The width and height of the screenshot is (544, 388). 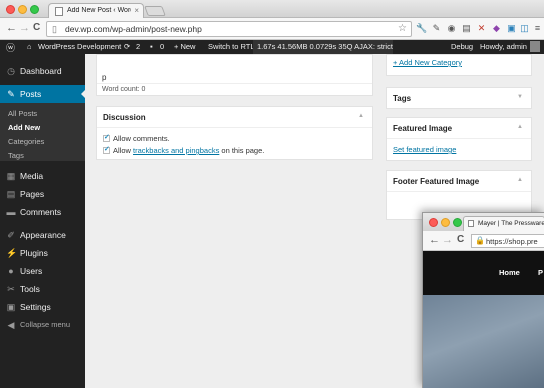 What do you see at coordinates (42, 235) in the screenshot?
I see `menu-appearance: ✐ Appearance` at bounding box center [42, 235].